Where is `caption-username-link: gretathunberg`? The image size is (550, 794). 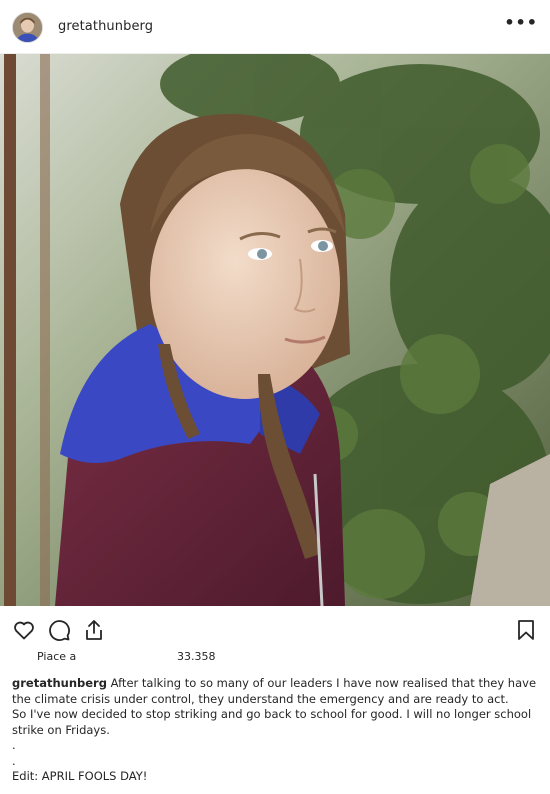
caption-username-link: gretathunberg is located at coordinates (59, 683).